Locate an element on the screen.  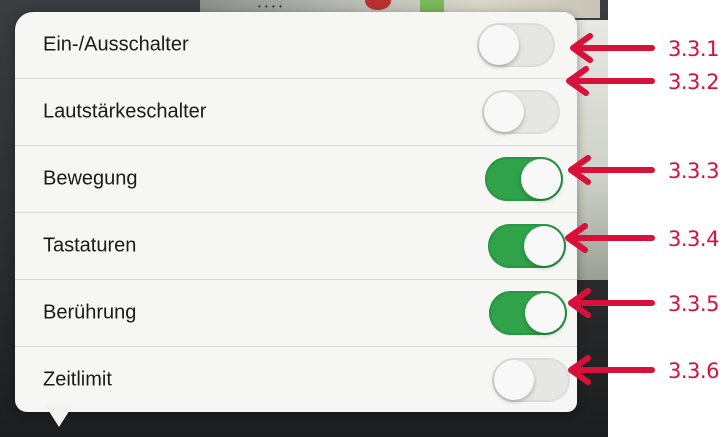
settings-row-power-switch: Ein-/Ausschalter is located at coordinates (296, 45).